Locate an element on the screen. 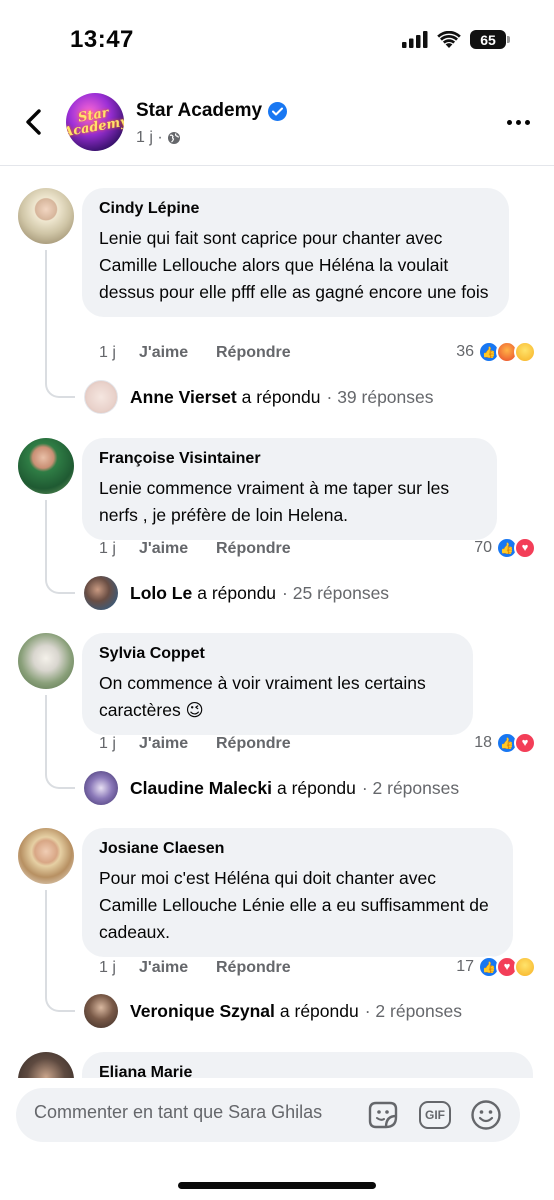 Image resolution: width=554 pixels, height=1200 pixels. reply-author: Claudine Malecki is located at coordinates (201, 787).